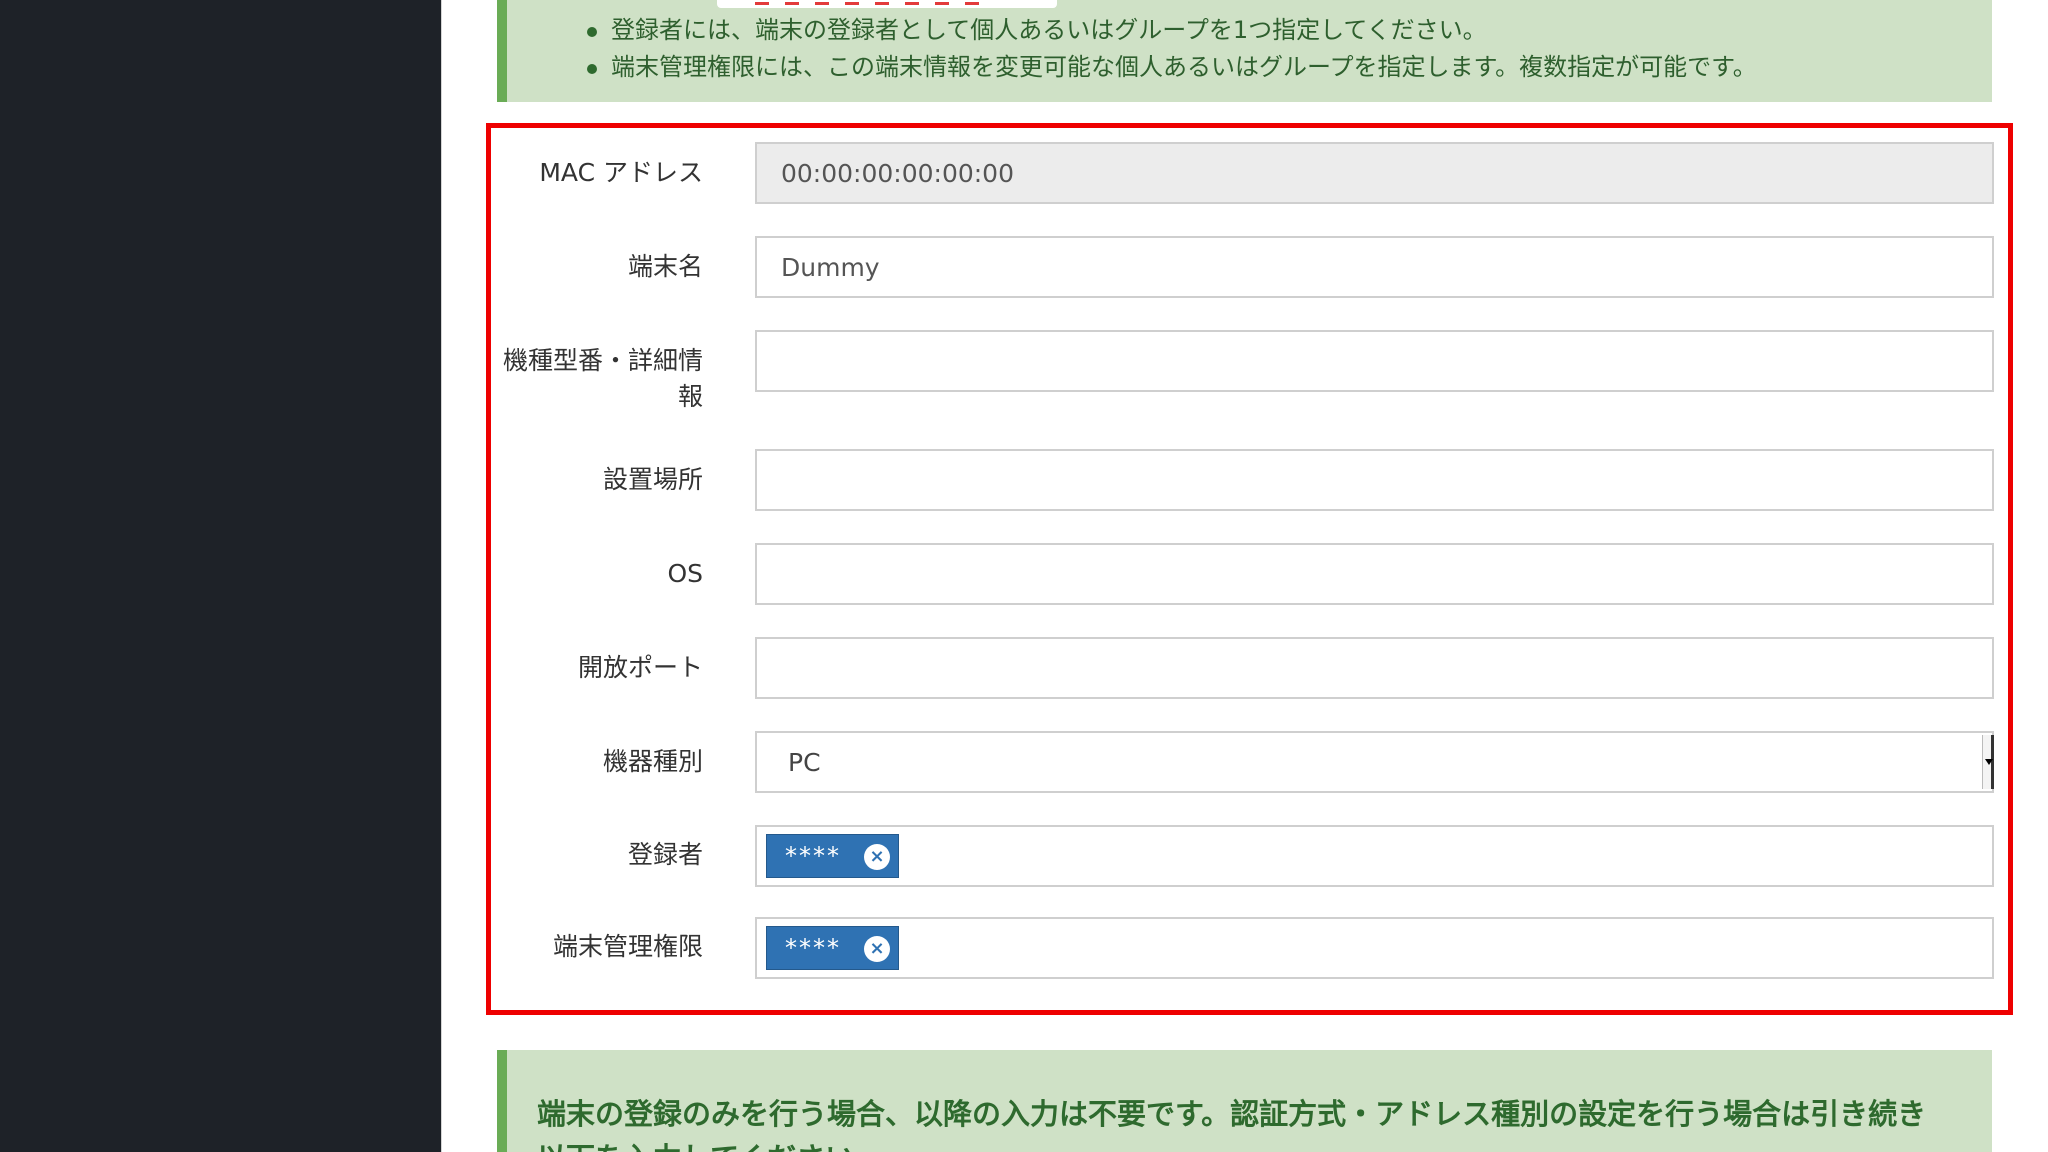  What do you see at coordinates (1374, 668) in the screenshot?
I see `open-ports-field` at bounding box center [1374, 668].